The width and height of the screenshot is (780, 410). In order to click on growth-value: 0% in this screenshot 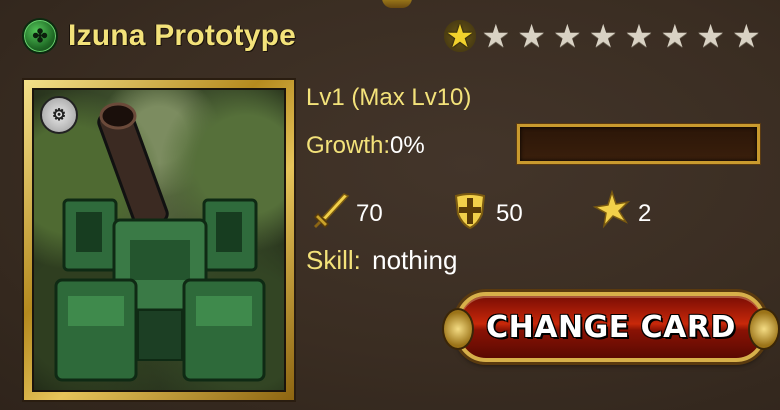, I will do `click(407, 145)`.